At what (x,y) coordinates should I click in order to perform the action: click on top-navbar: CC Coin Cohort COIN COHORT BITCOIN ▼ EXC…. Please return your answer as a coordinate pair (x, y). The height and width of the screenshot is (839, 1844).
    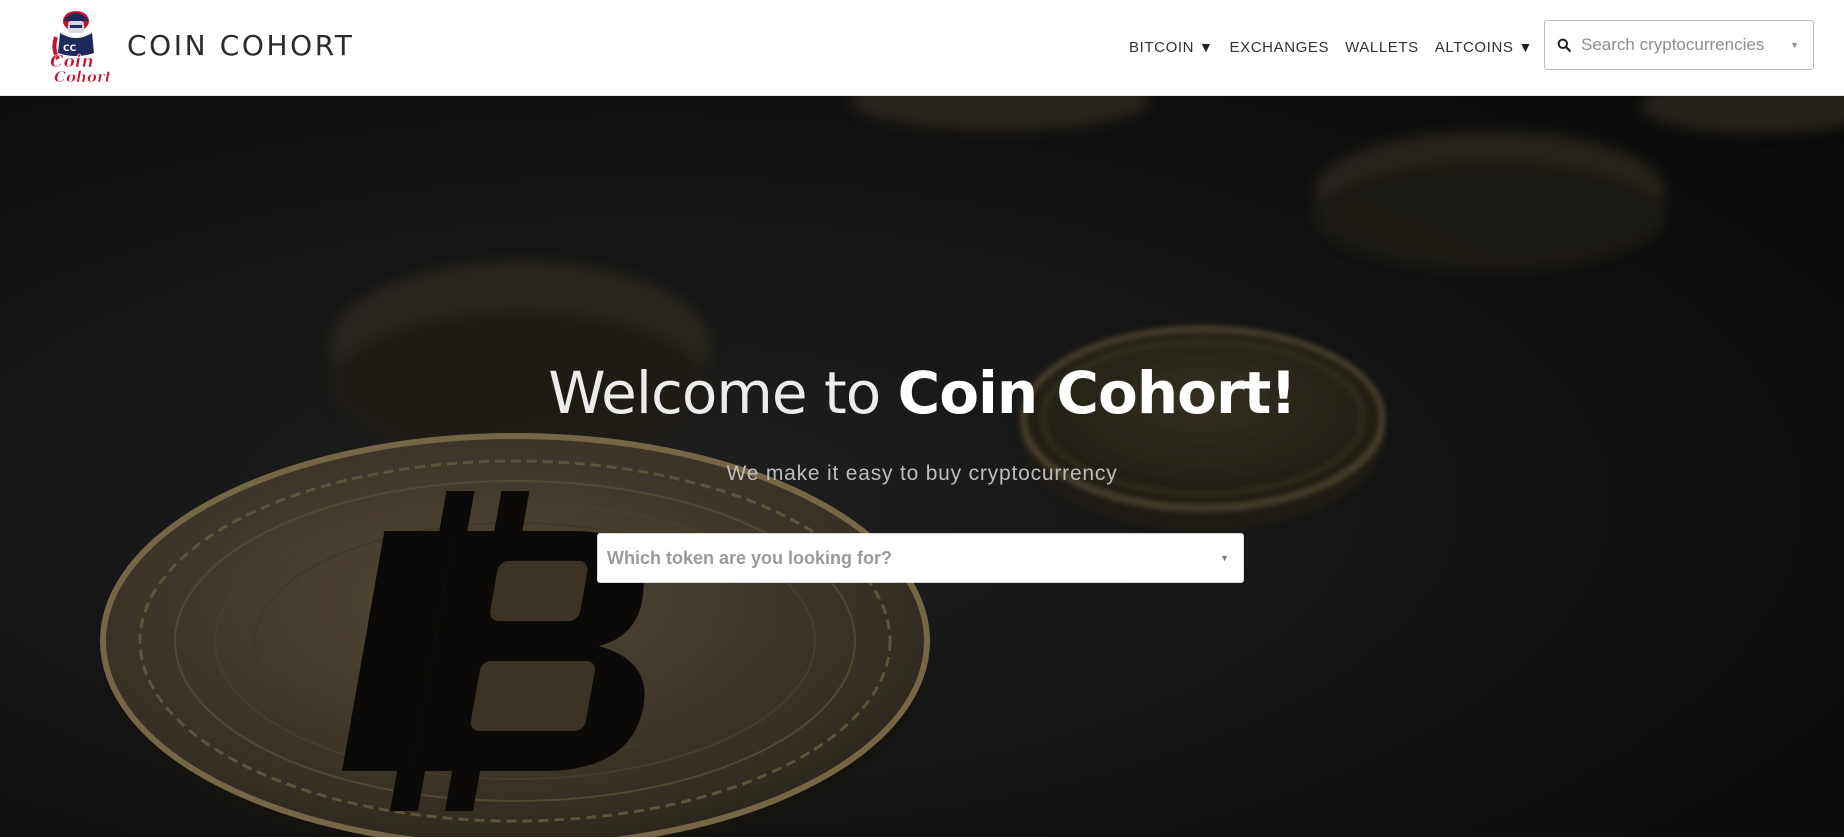
    Looking at the image, I should click on (922, 48).